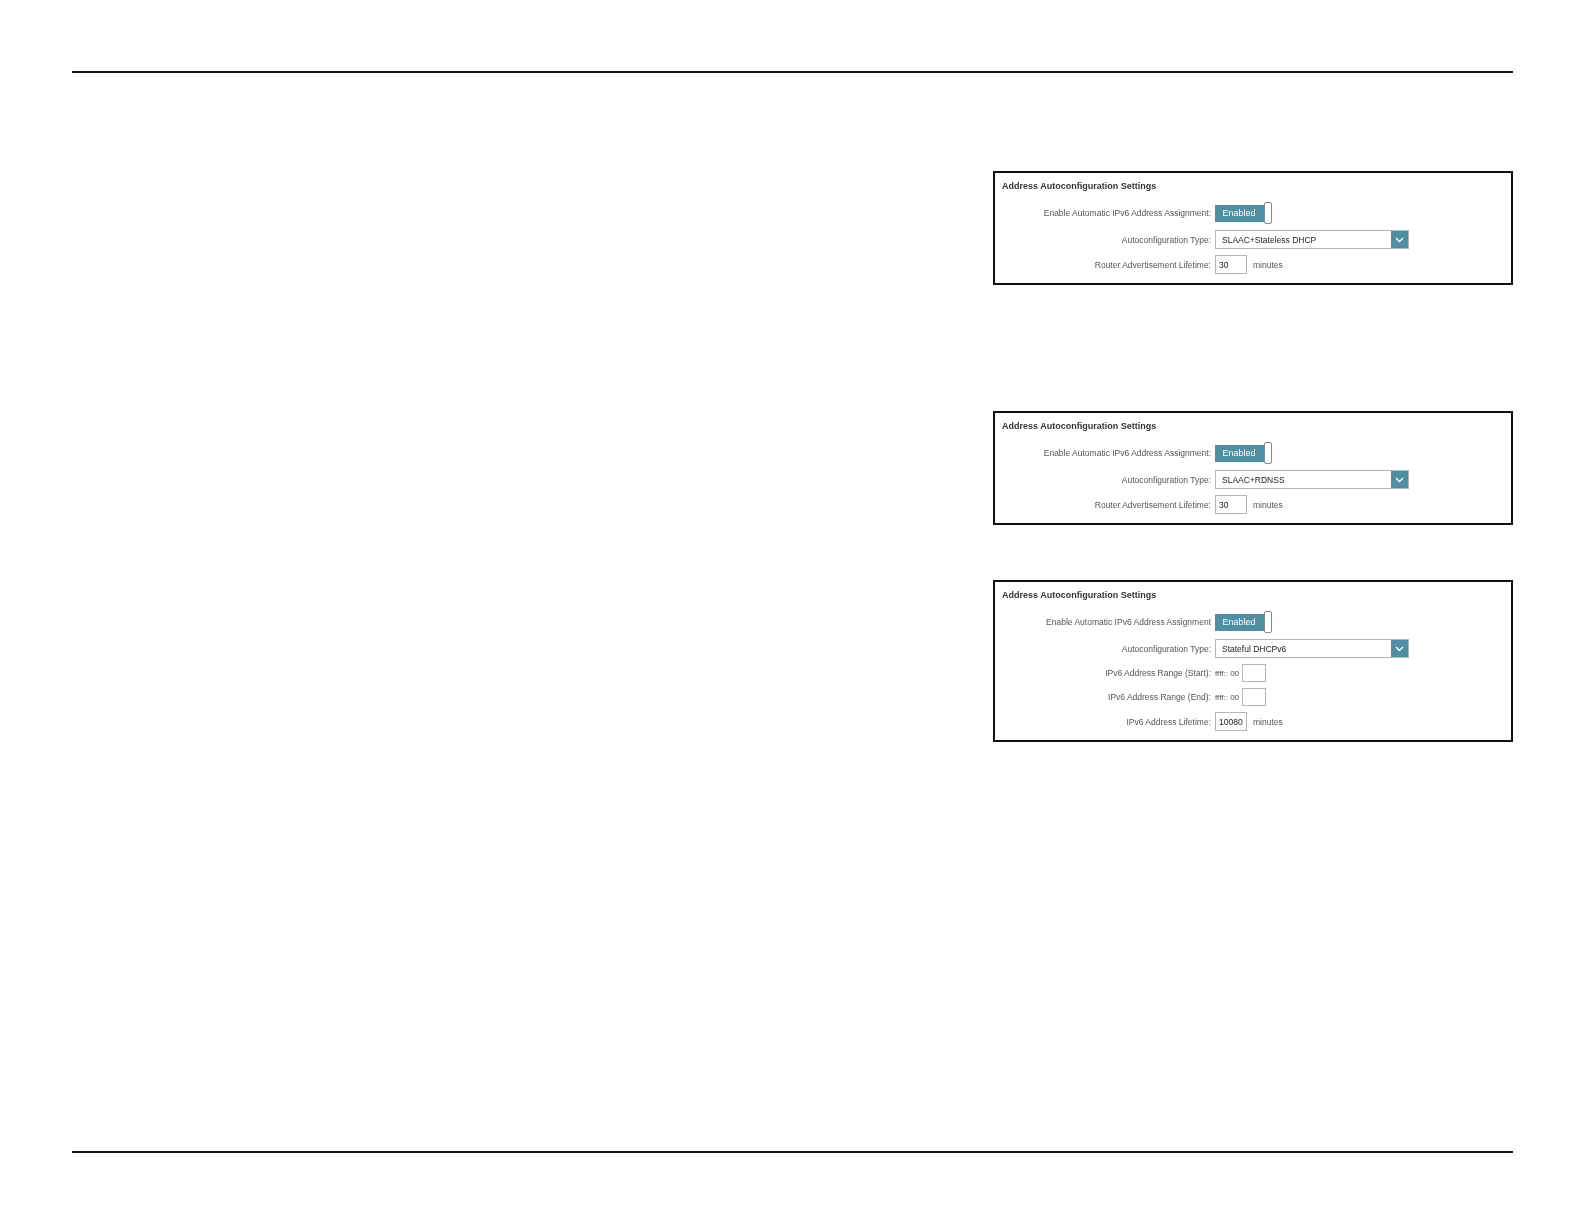  I want to click on field-label: IPv6 Address Range (Start):, so click(1158, 673).